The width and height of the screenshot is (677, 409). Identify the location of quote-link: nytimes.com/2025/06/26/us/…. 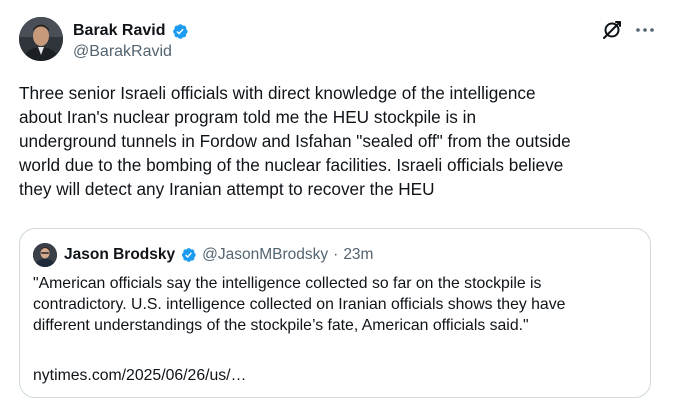
(139, 375).